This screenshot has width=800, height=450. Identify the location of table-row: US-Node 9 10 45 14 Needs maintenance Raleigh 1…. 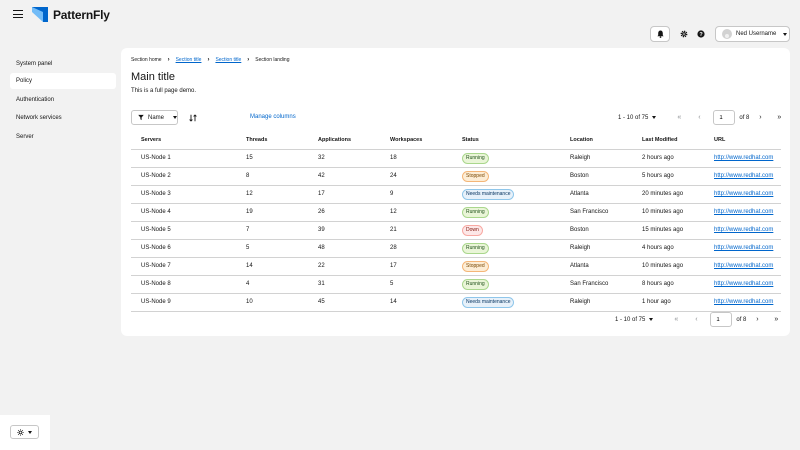
(456, 302).